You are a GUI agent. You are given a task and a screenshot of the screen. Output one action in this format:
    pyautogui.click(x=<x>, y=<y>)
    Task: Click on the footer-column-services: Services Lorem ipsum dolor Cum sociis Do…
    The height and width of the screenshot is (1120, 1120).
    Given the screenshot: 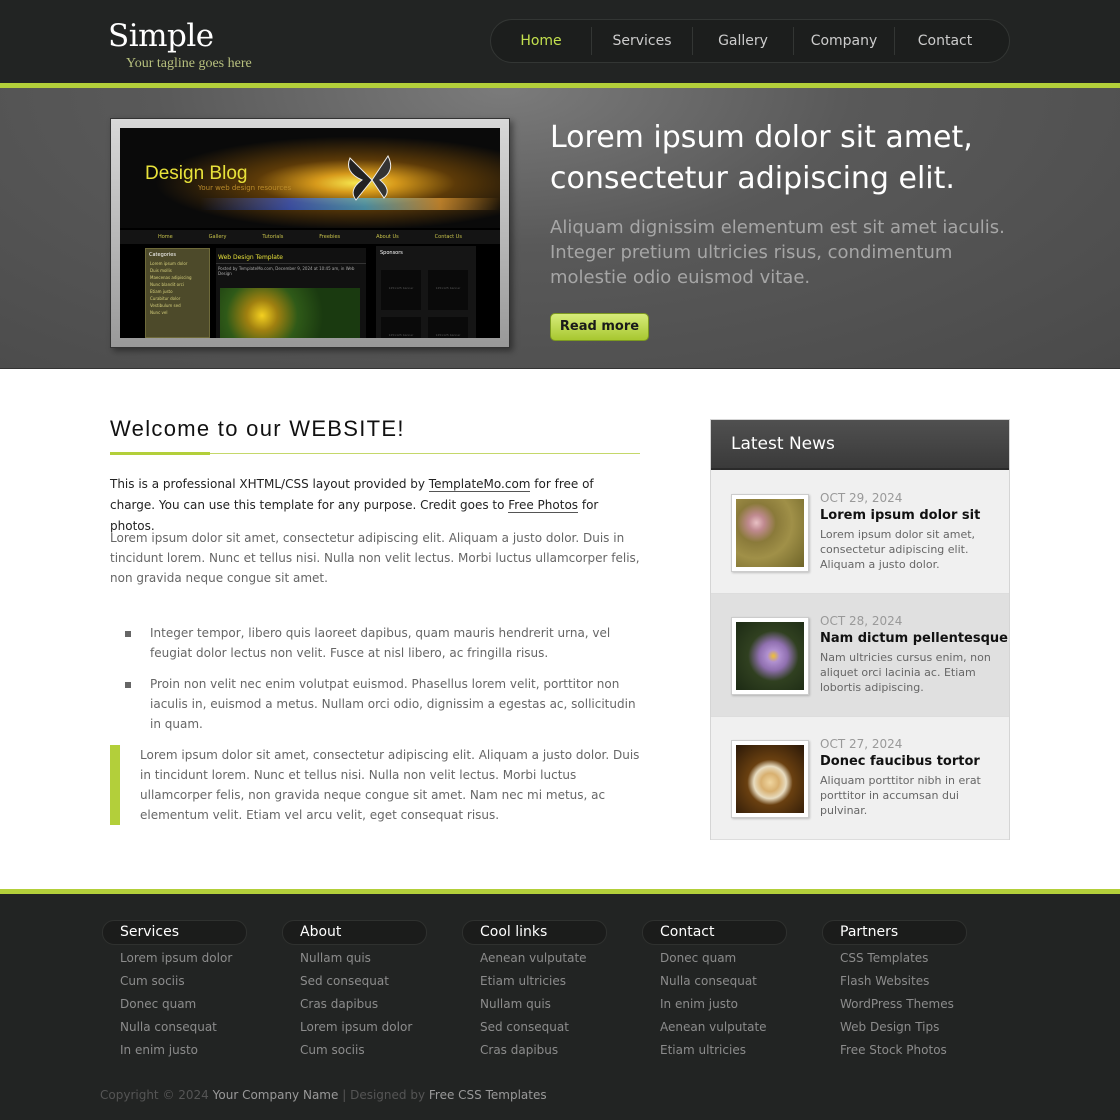 What is the action you would take?
    pyautogui.click(x=177, y=990)
    